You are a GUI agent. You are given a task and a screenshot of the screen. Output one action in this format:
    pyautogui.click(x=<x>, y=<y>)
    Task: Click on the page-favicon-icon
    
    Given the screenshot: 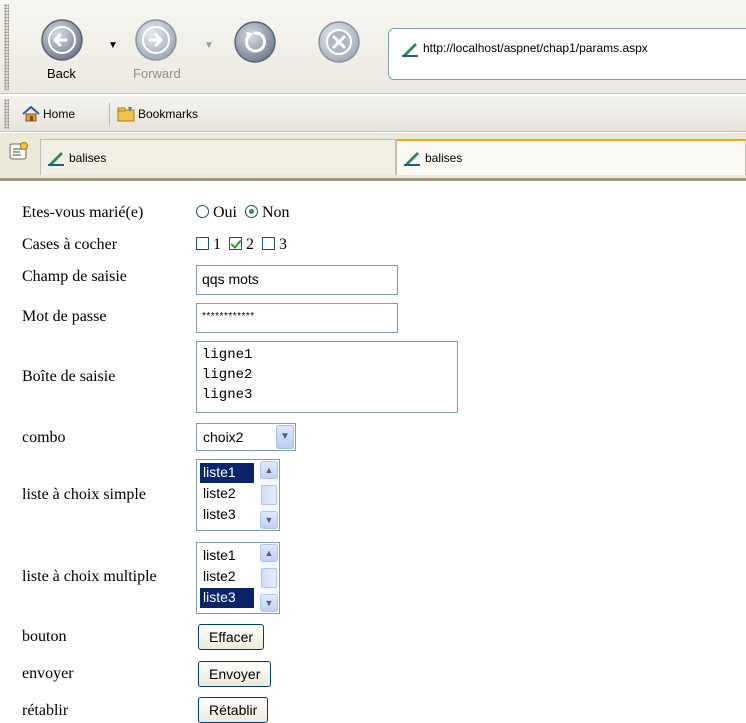 What is the action you would take?
    pyautogui.click(x=410, y=50)
    